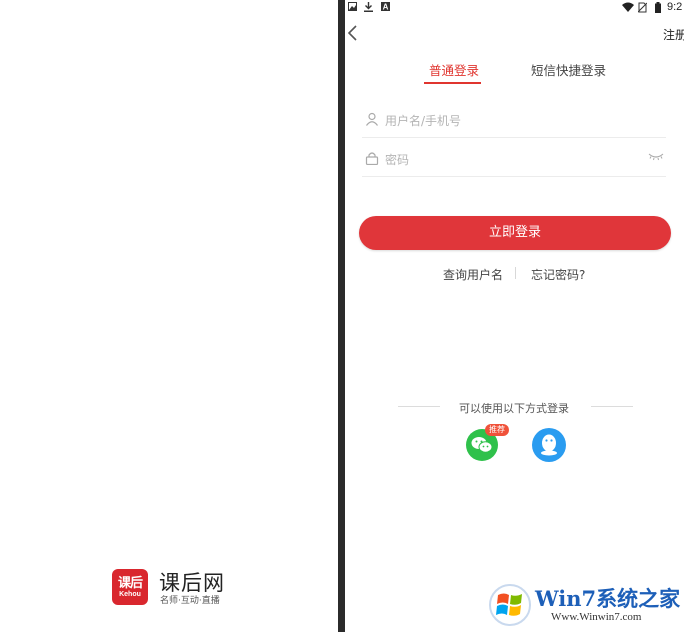 This screenshot has height=632, width=684. I want to click on screen-divider, so click(341, 316).